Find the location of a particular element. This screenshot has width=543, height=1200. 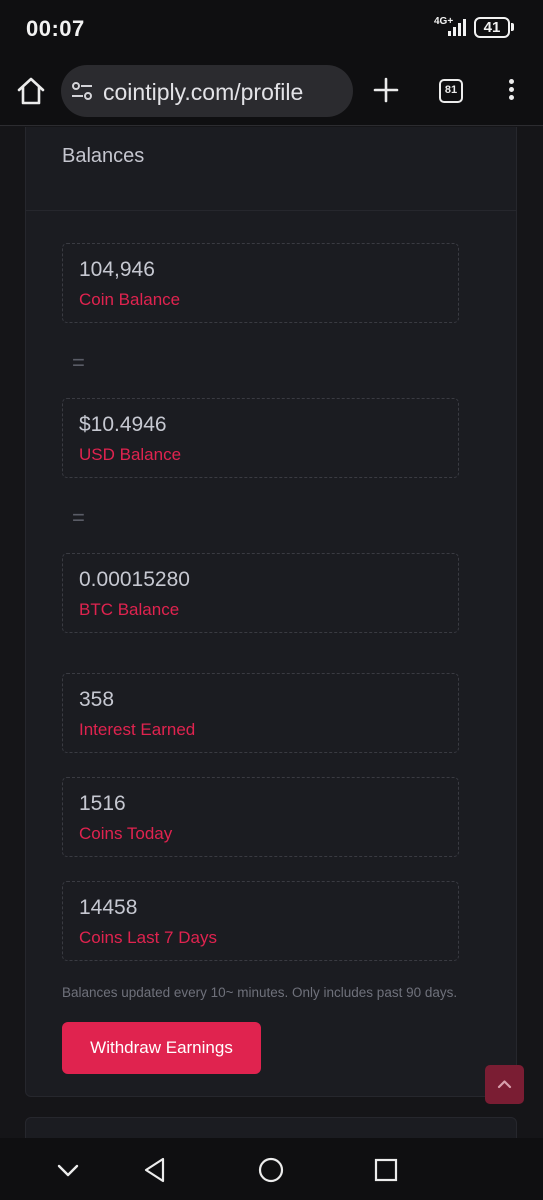

coins-last-7-days-value: 14458 is located at coordinates (108, 907).